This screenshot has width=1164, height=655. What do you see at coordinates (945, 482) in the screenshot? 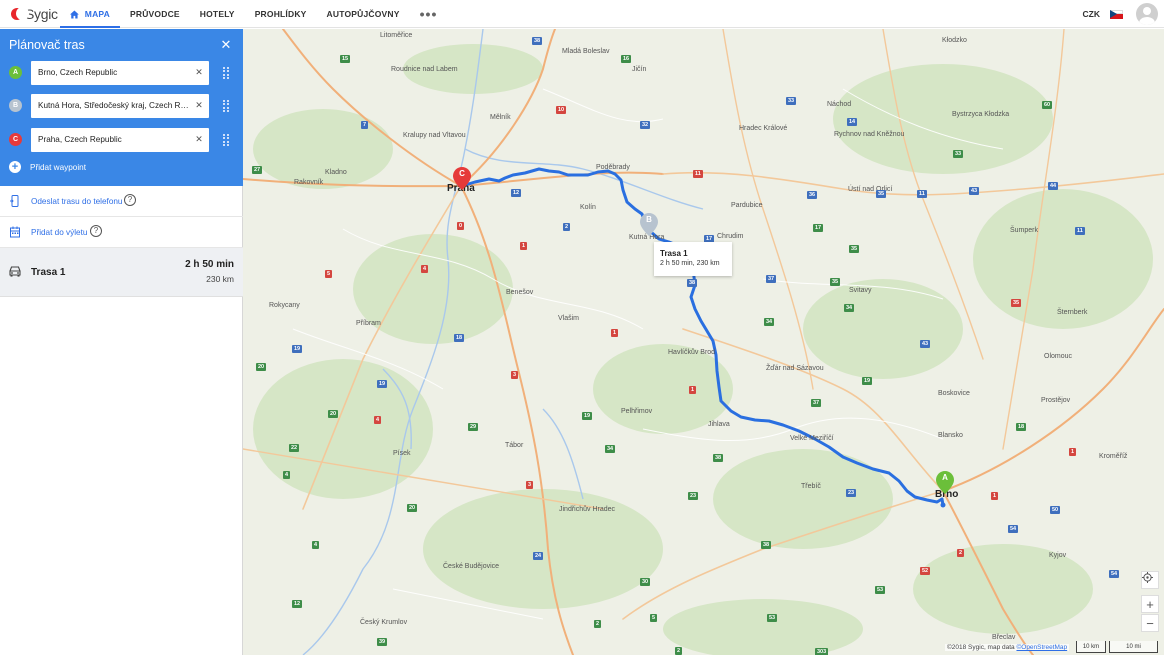
I see `waypoint-pin-a: A` at bounding box center [945, 482].